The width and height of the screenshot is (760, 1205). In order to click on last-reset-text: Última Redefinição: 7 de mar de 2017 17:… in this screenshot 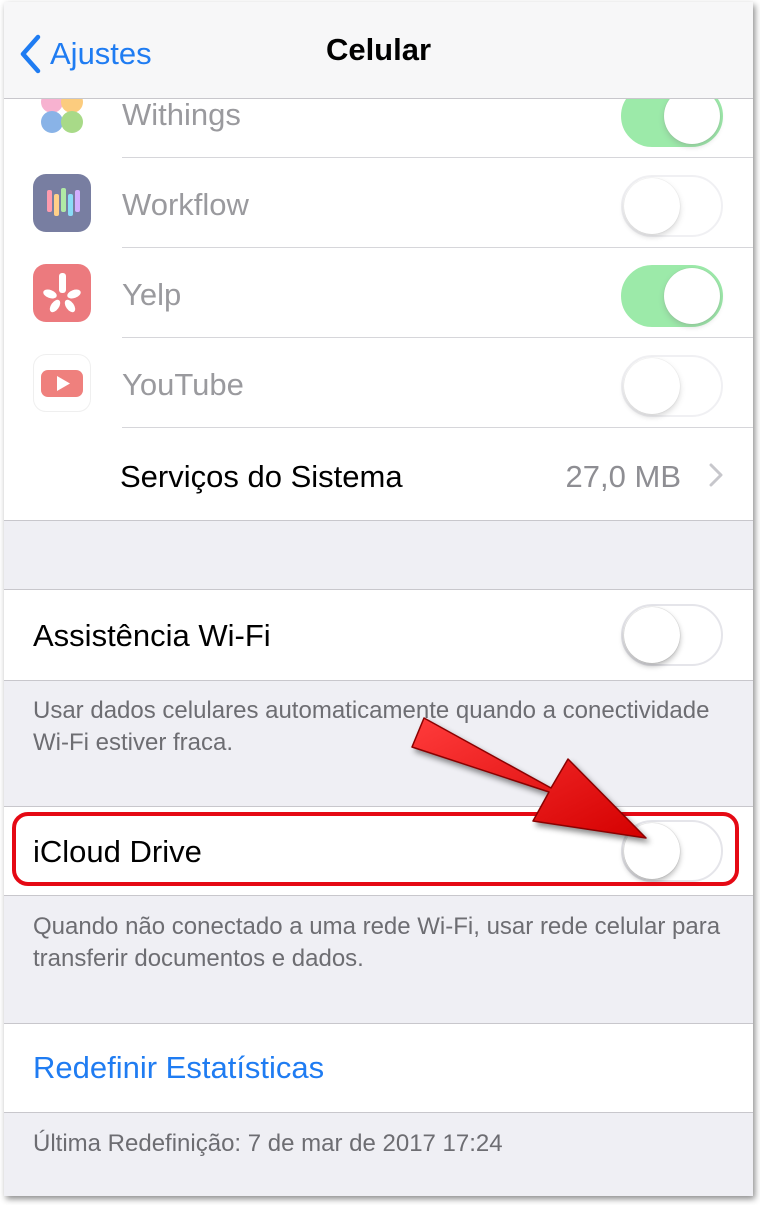, I will do `click(268, 1143)`.